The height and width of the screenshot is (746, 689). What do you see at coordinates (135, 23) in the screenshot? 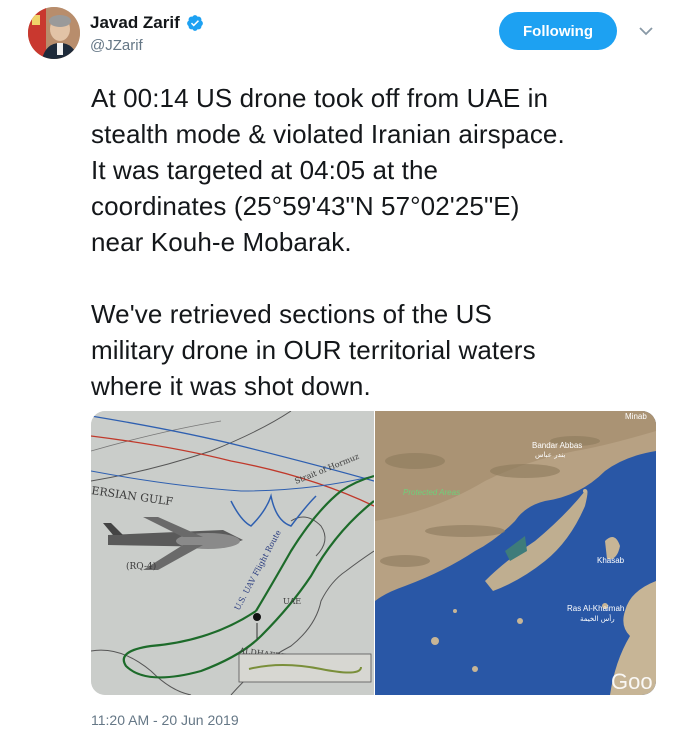
I see `display-name: Javad Zarif` at bounding box center [135, 23].